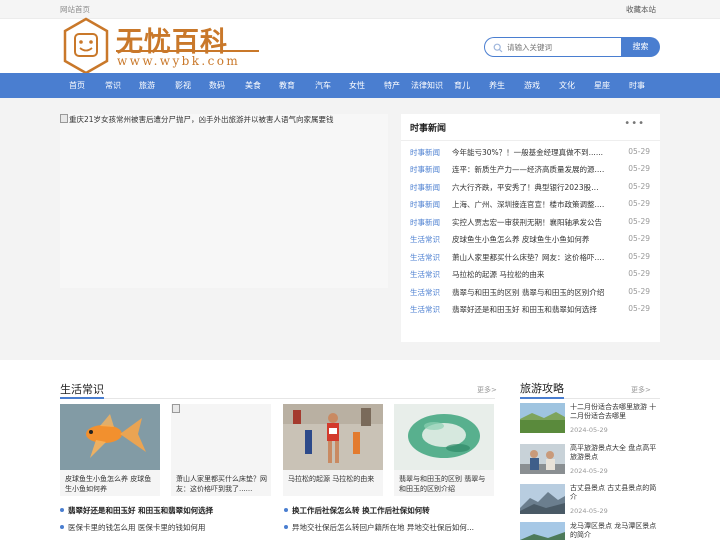 This screenshot has width=720, height=540. What do you see at coordinates (615, 493) in the screenshot?
I see `travel-title: 古丈县景点 古丈县景点的简介` at bounding box center [615, 493].